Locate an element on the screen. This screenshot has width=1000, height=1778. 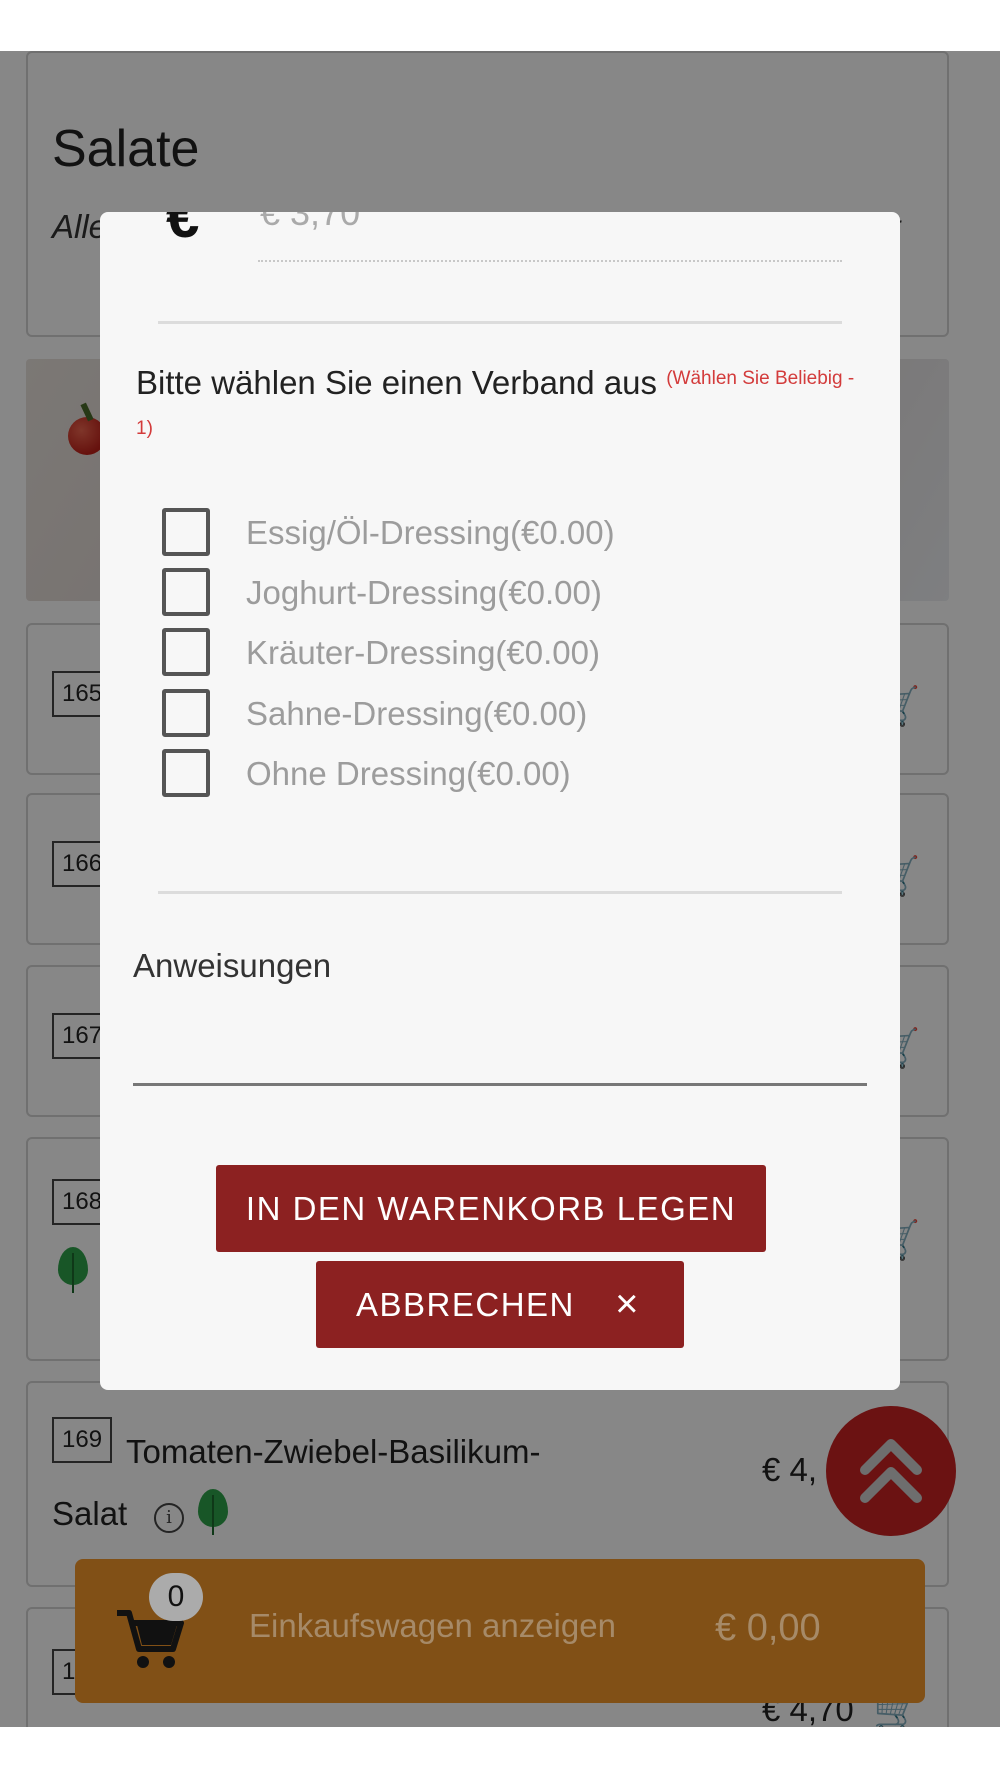
option-label: Ohne Dressing(€0.00) is located at coordinates (408, 773).